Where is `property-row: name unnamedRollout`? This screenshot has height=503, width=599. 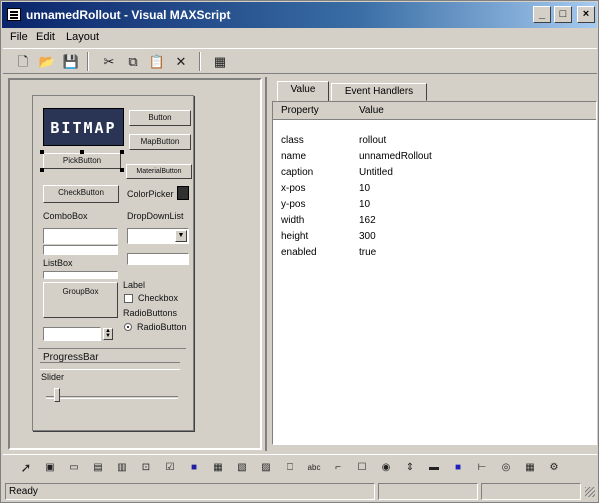 property-row: name unnamedRollout is located at coordinates (434, 158).